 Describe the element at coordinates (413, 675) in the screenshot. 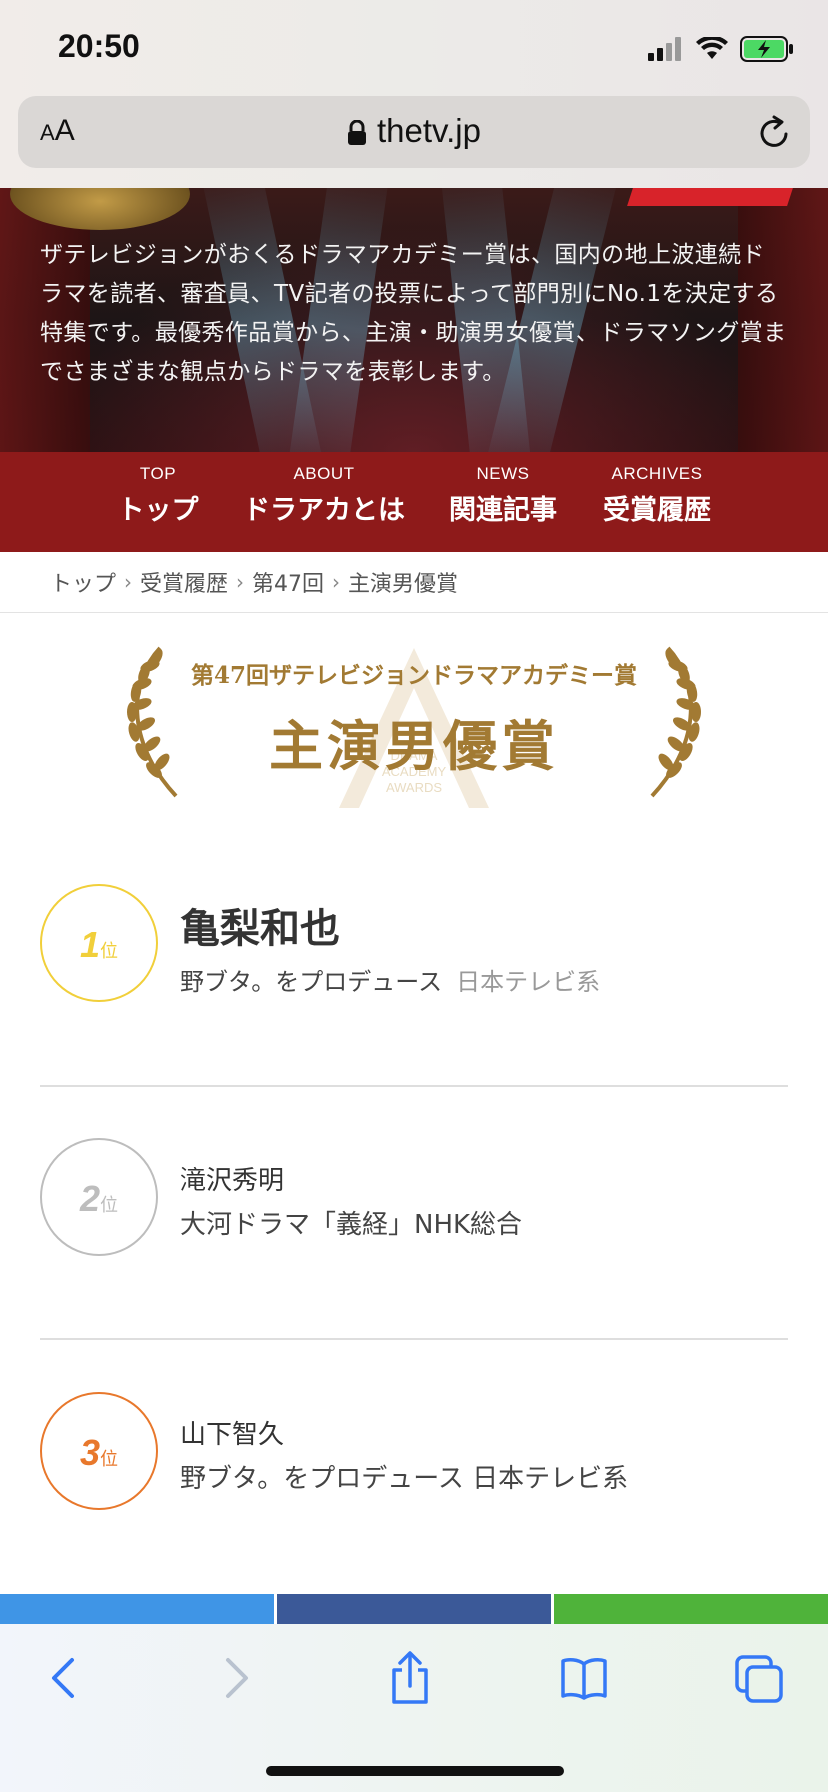

I see `award-subtitle: 第47回ザテレビジョンドラマアカデミー賞` at that location.